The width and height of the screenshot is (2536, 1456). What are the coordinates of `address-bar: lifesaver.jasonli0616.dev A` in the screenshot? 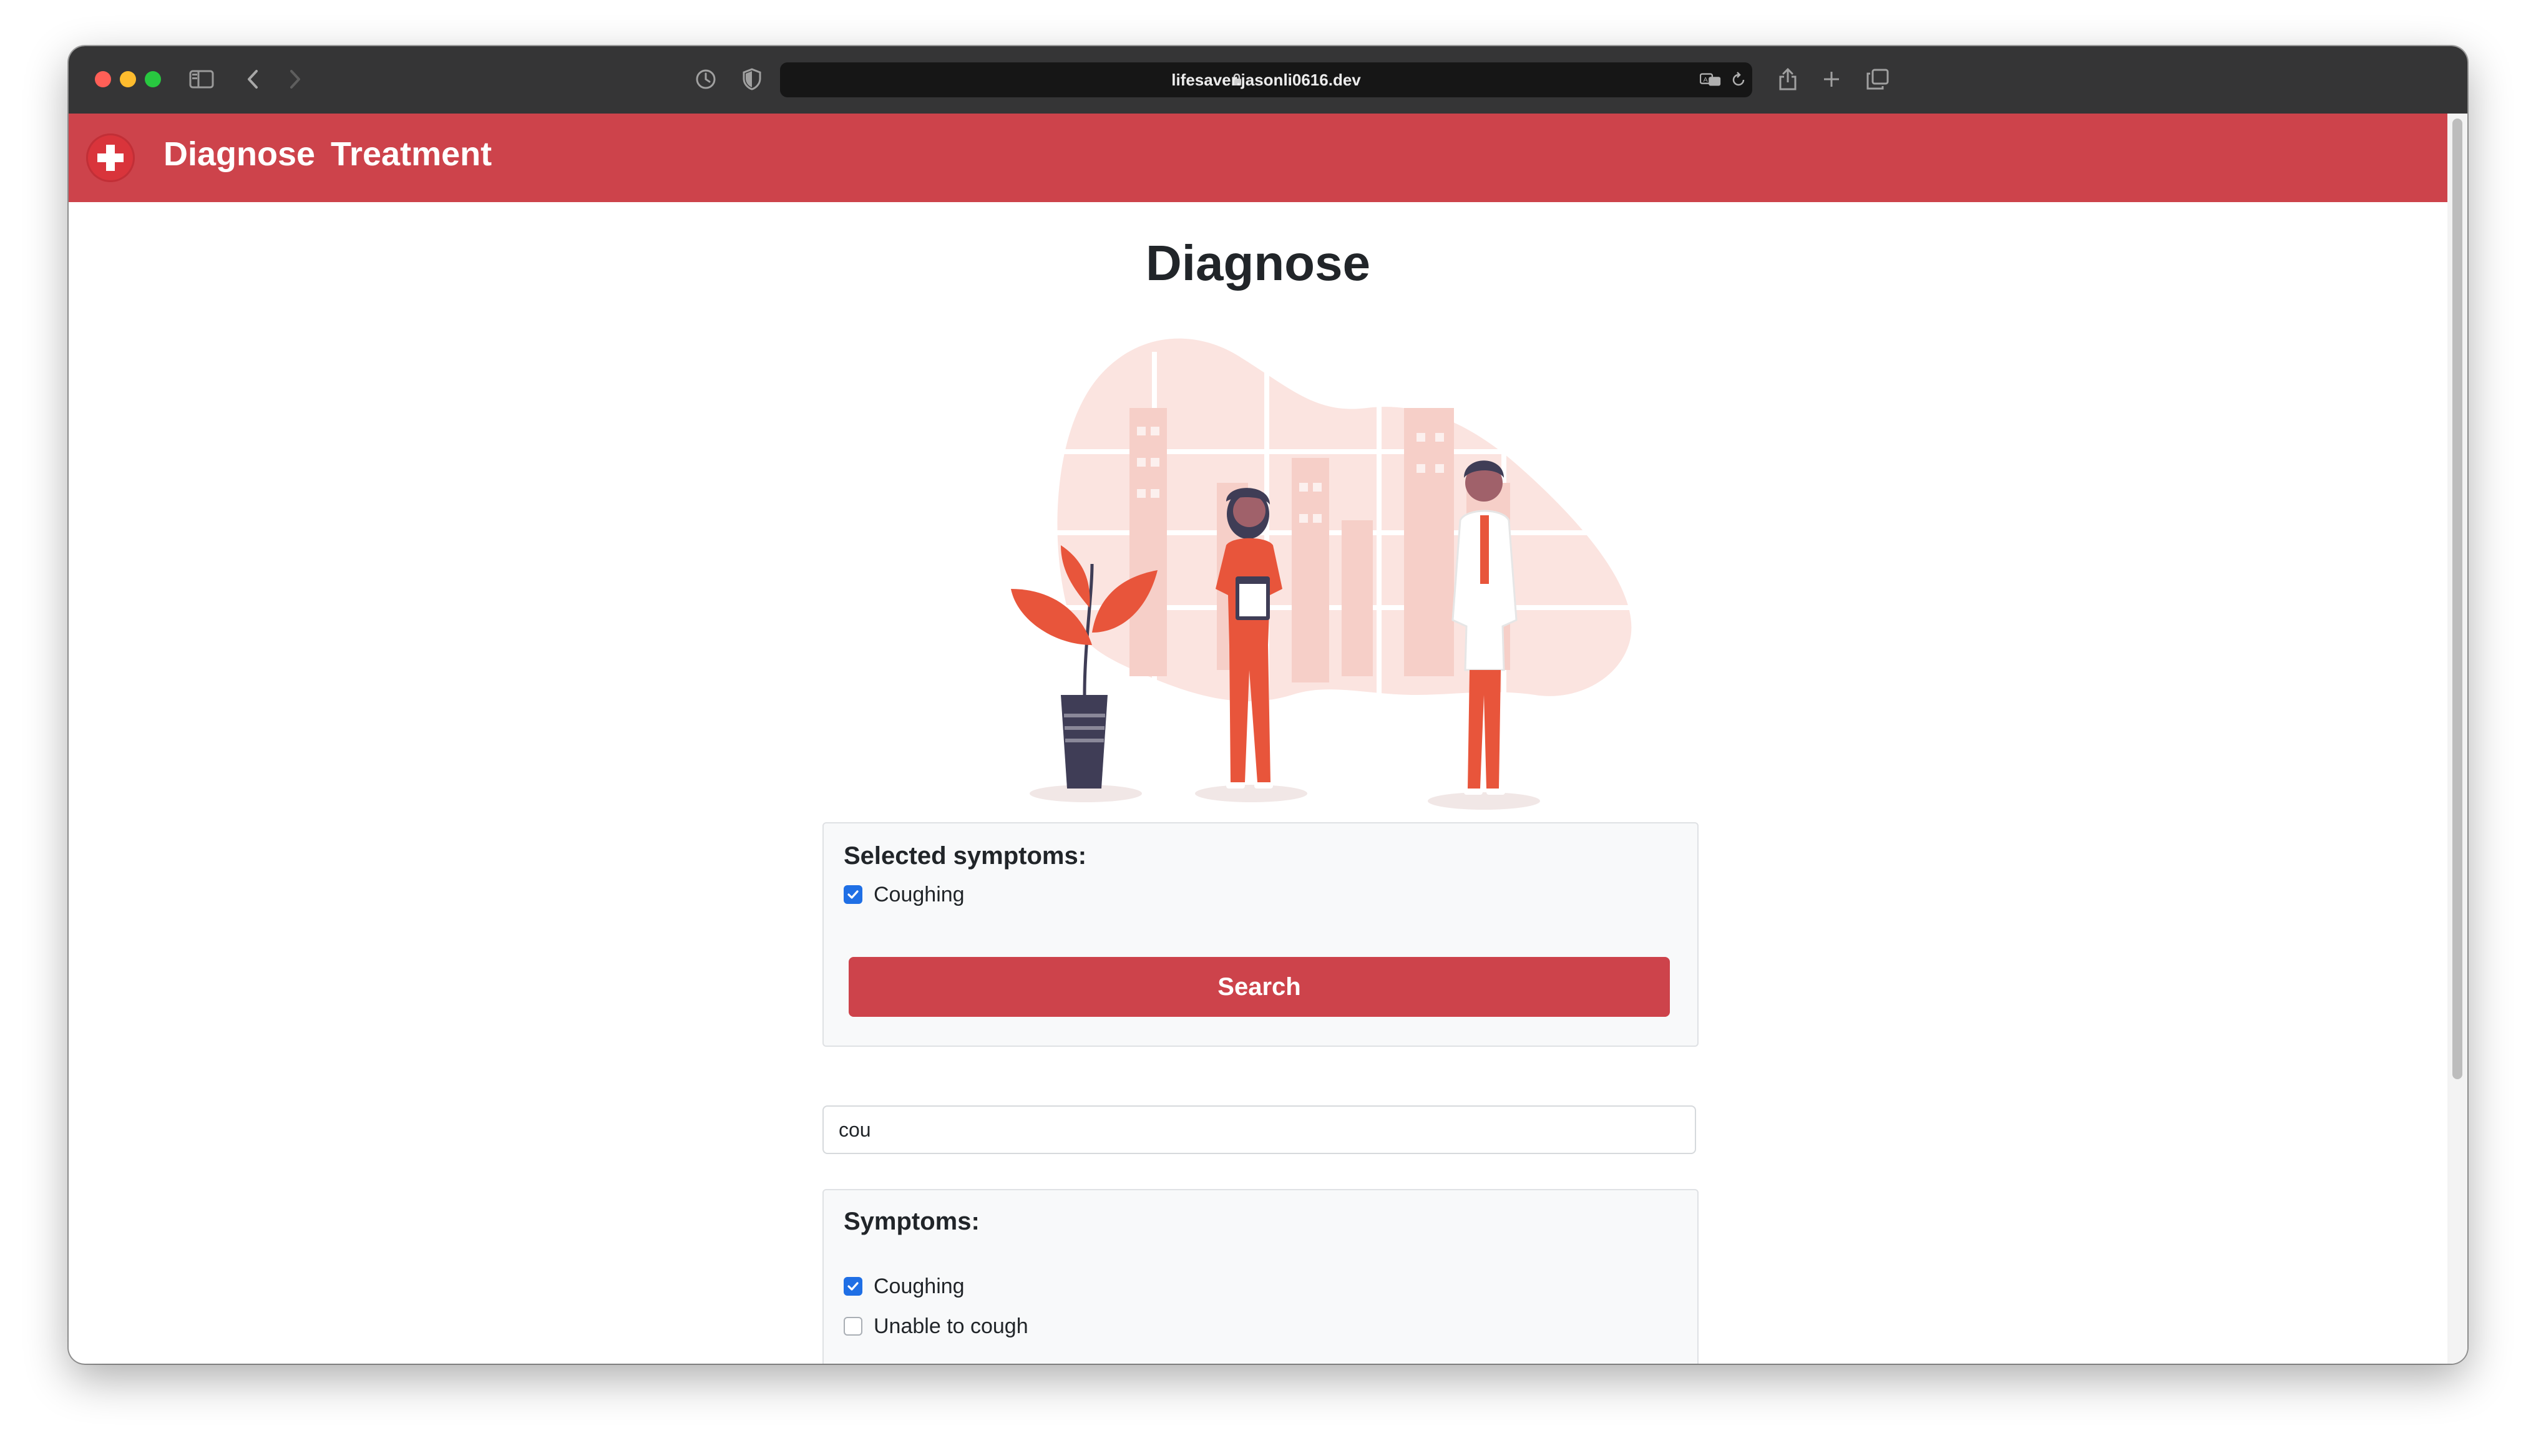 It's located at (1266, 79).